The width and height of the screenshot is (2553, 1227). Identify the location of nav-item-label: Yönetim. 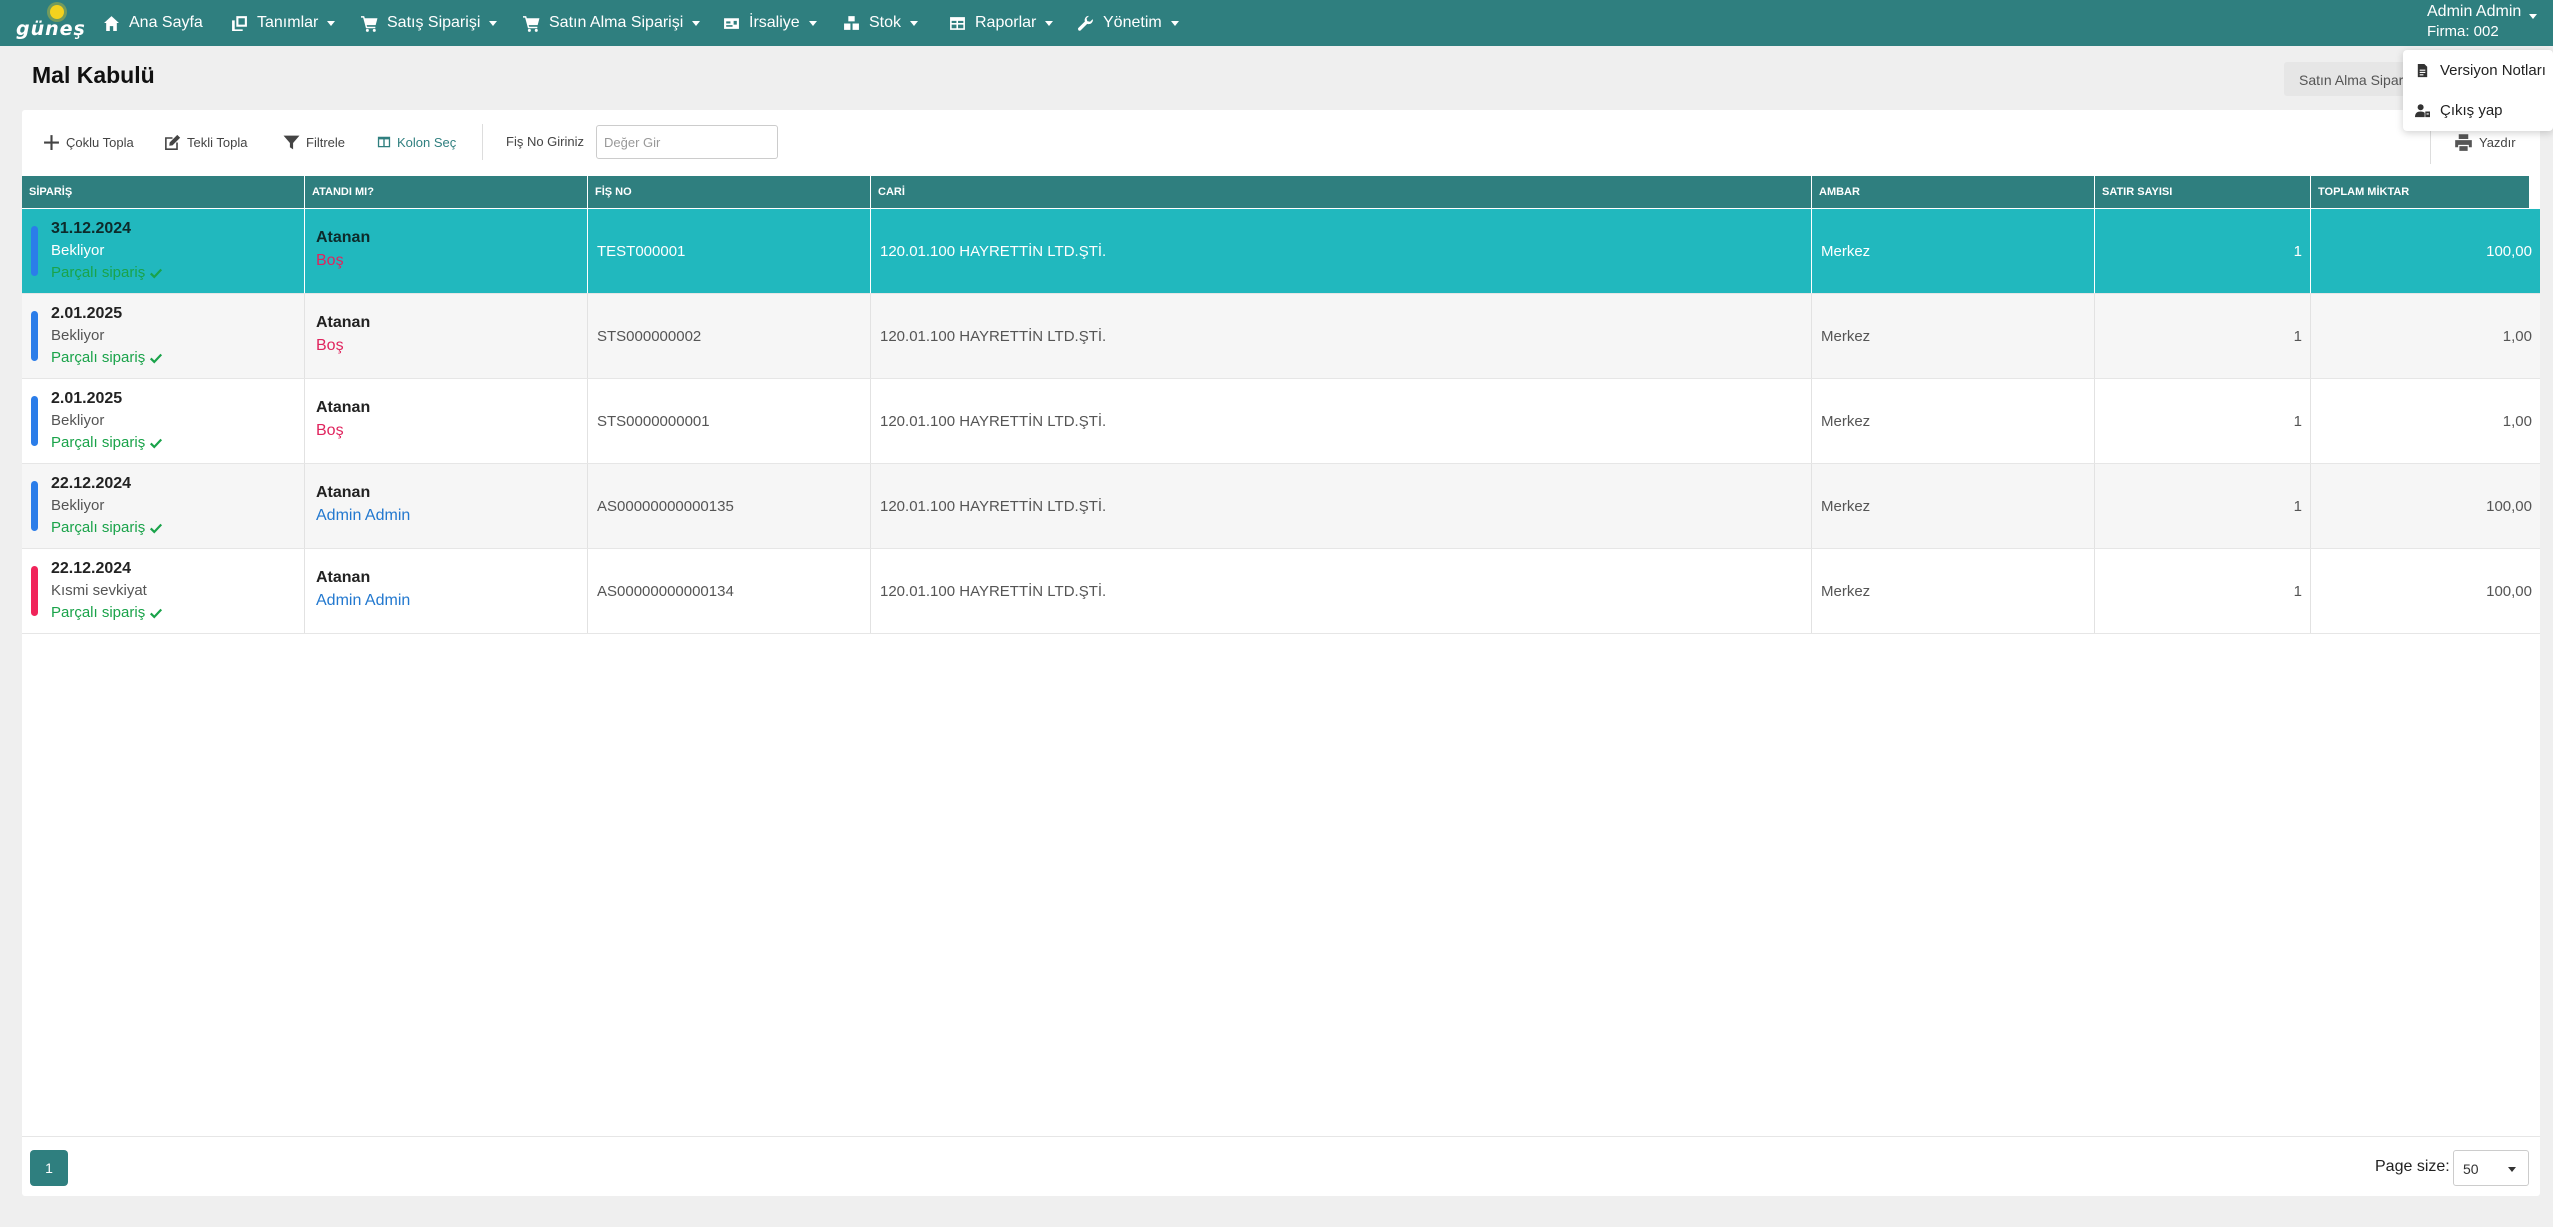
(1132, 22).